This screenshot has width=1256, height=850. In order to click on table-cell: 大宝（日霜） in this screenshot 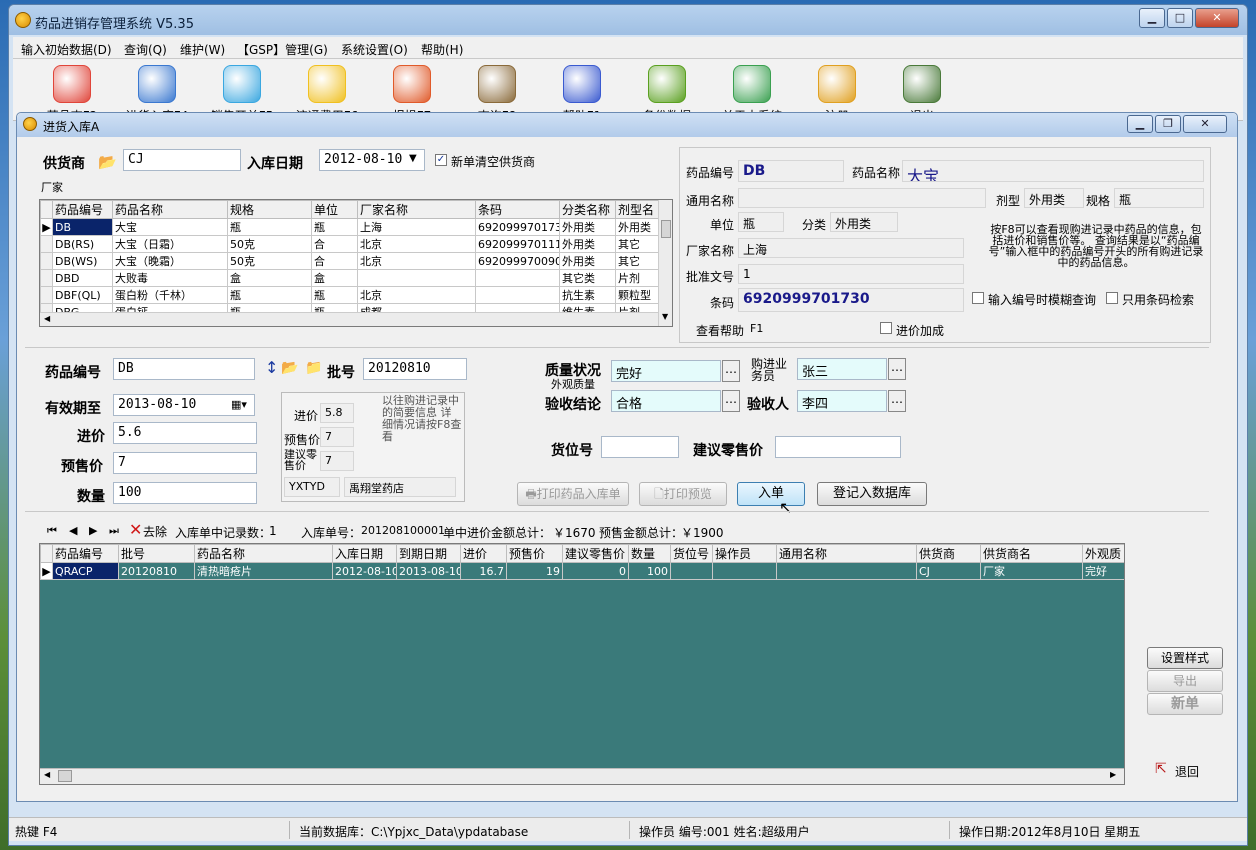, I will do `click(170, 244)`.